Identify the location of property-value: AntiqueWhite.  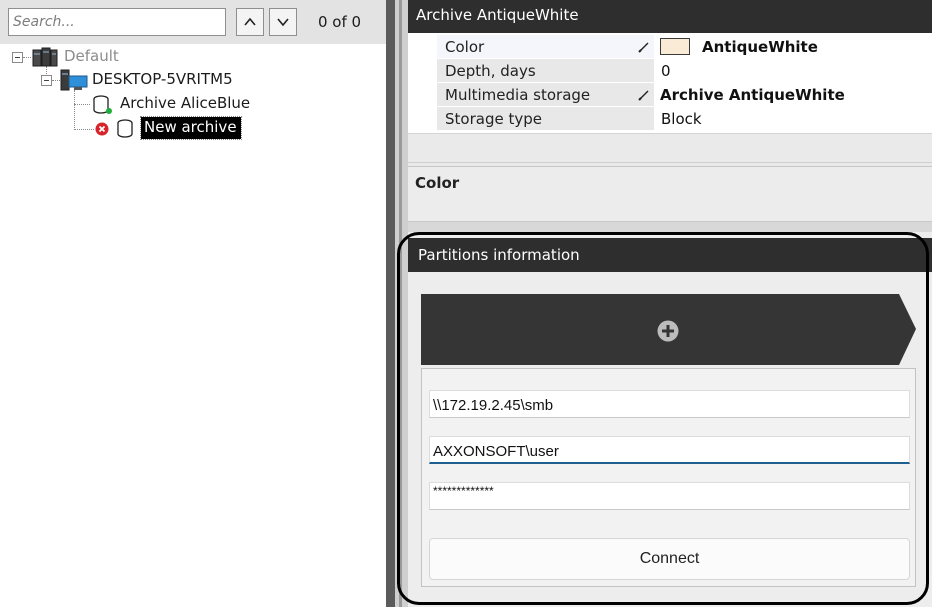
(793, 47).